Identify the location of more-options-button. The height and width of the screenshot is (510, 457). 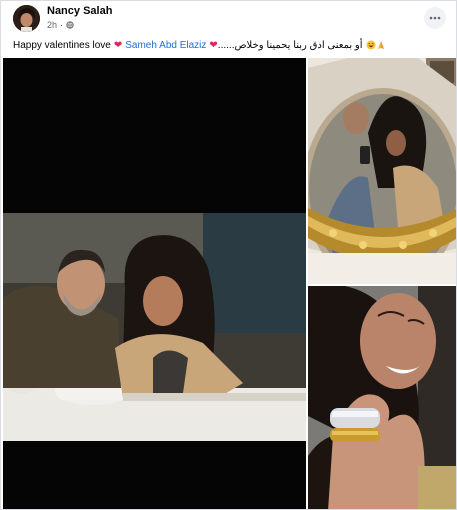
(435, 18).